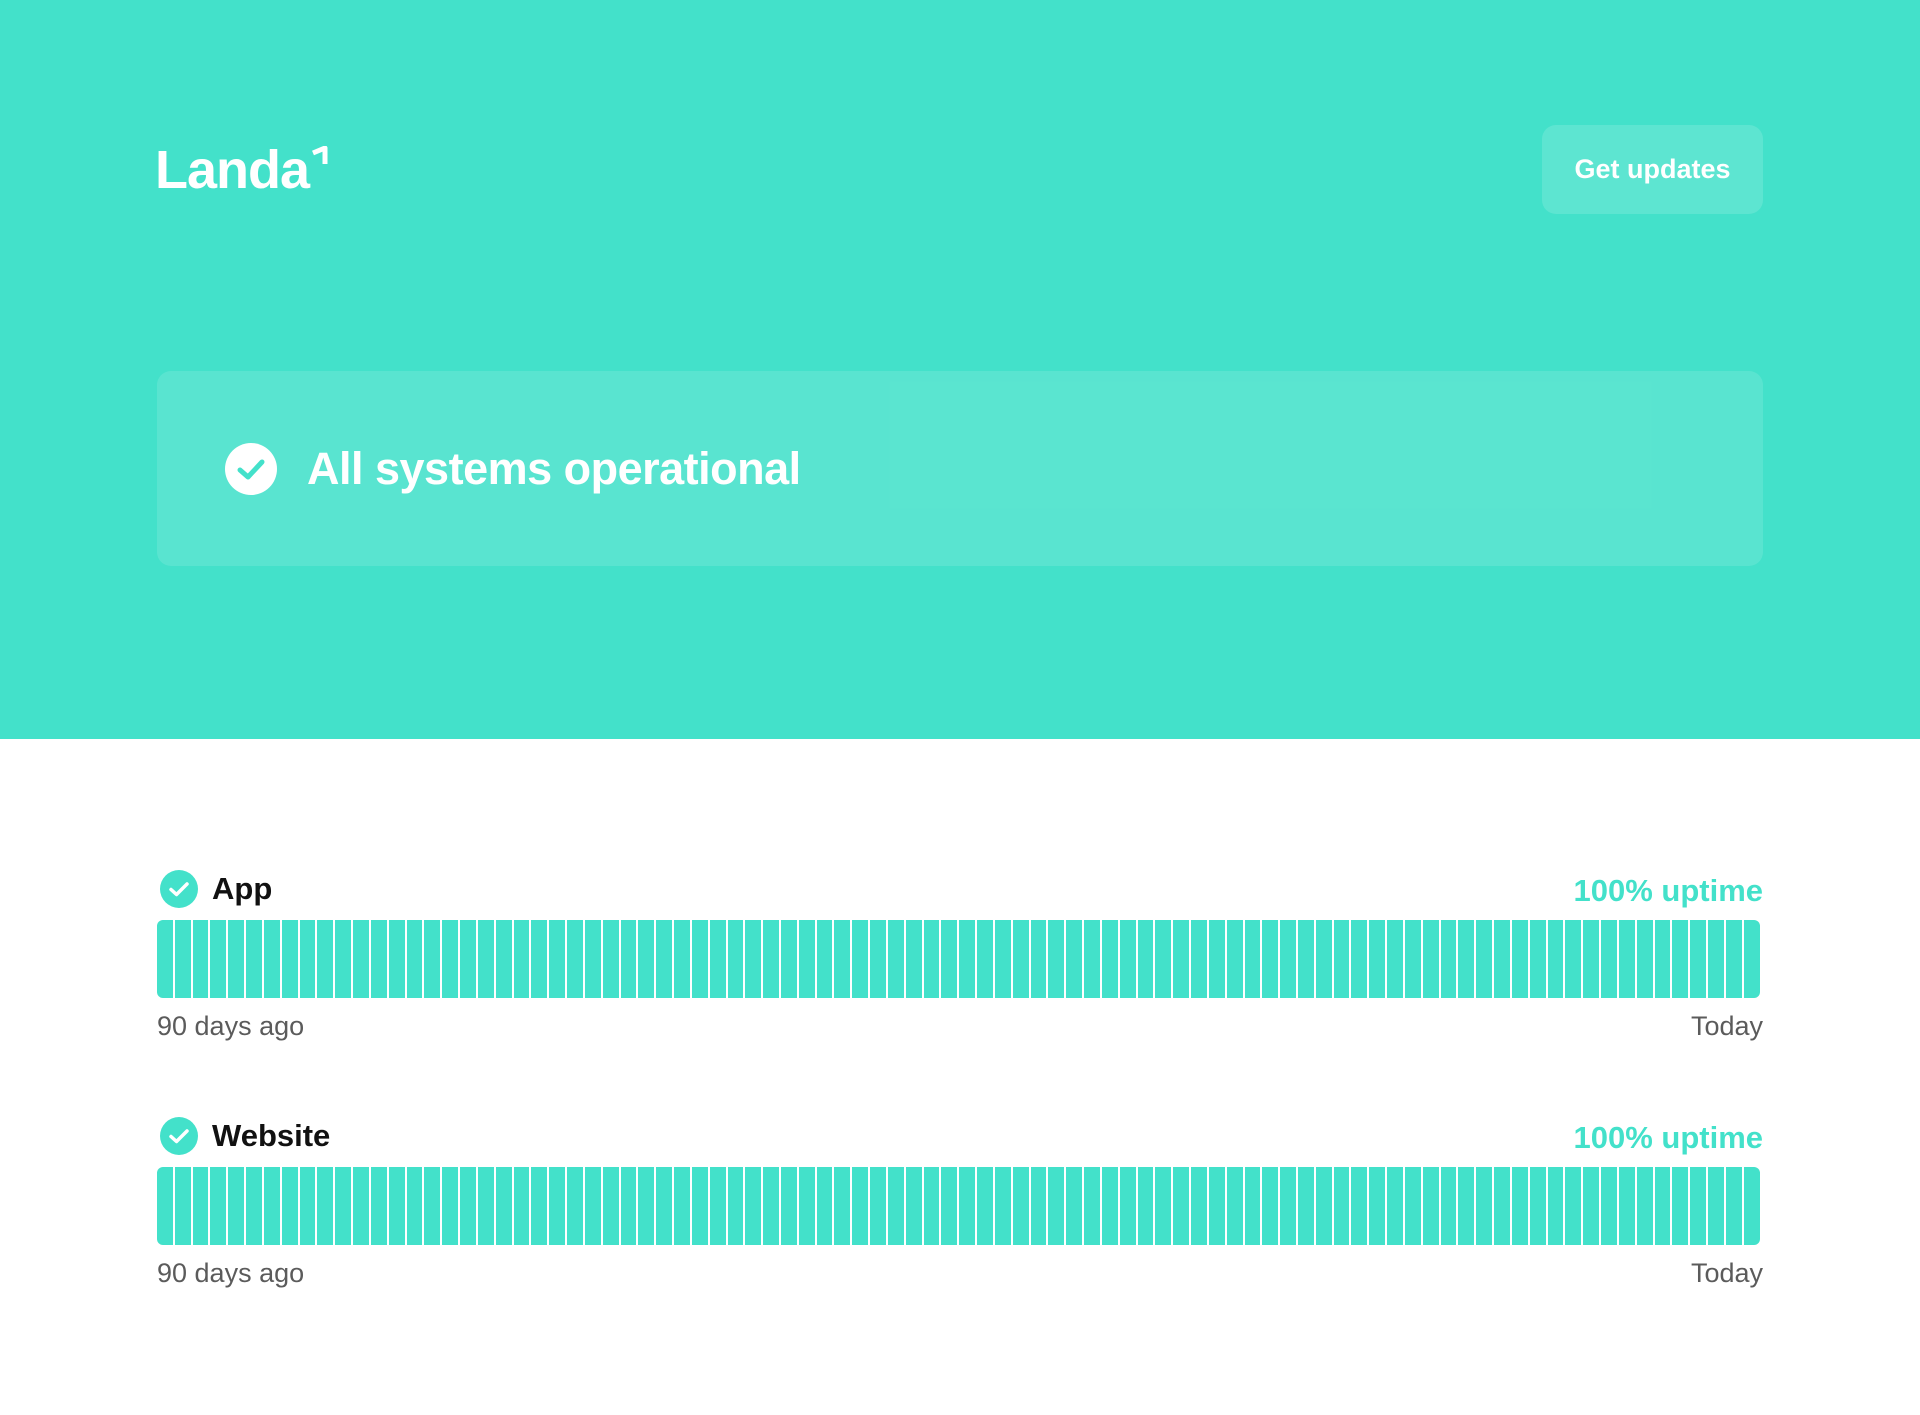  Describe the element at coordinates (243, 170) in the screenshot. I see `logo: Landa` at that location.